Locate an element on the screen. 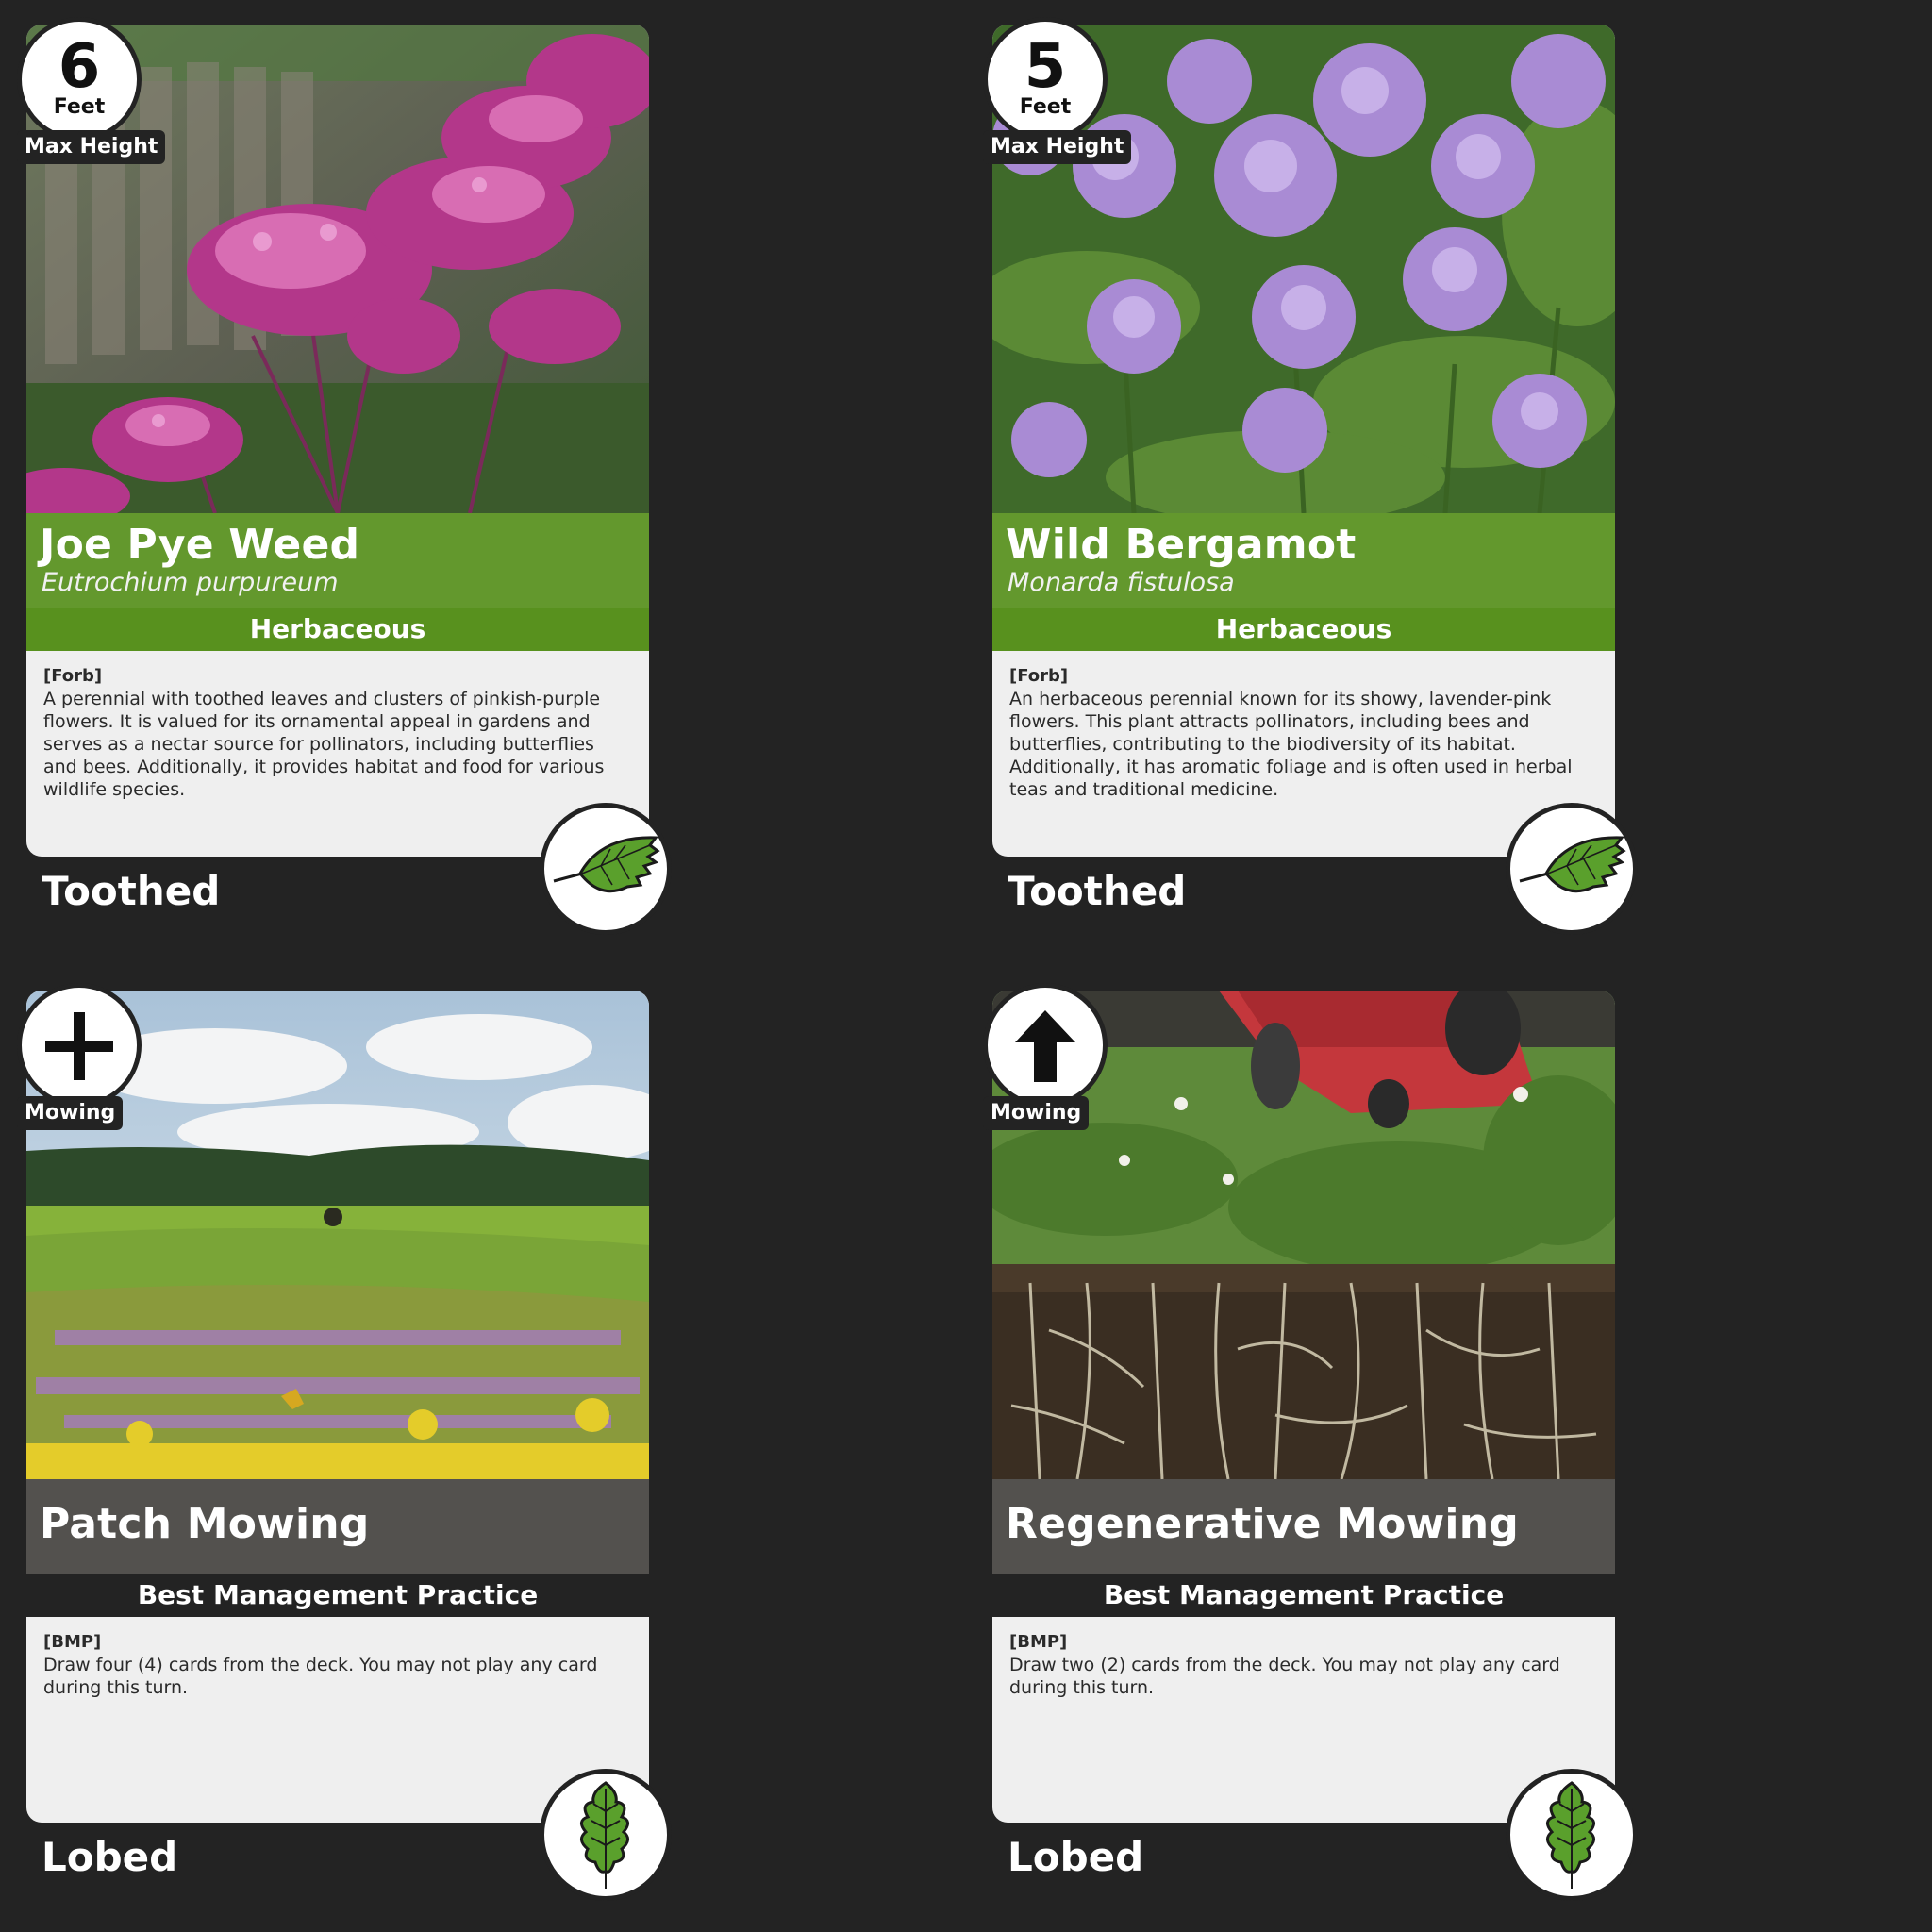 This screenshot has height=1932, width=1932. card-name: Patch Mowing is located at coordinates (205, 1524).